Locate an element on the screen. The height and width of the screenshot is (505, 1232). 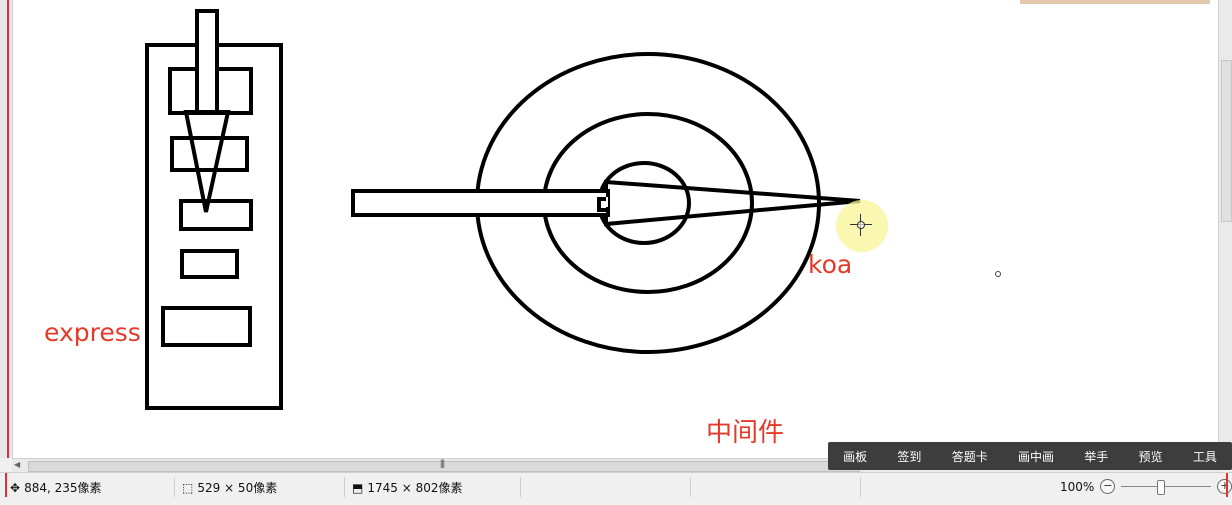
koa-label: koa is located at coordinates (830, 264).